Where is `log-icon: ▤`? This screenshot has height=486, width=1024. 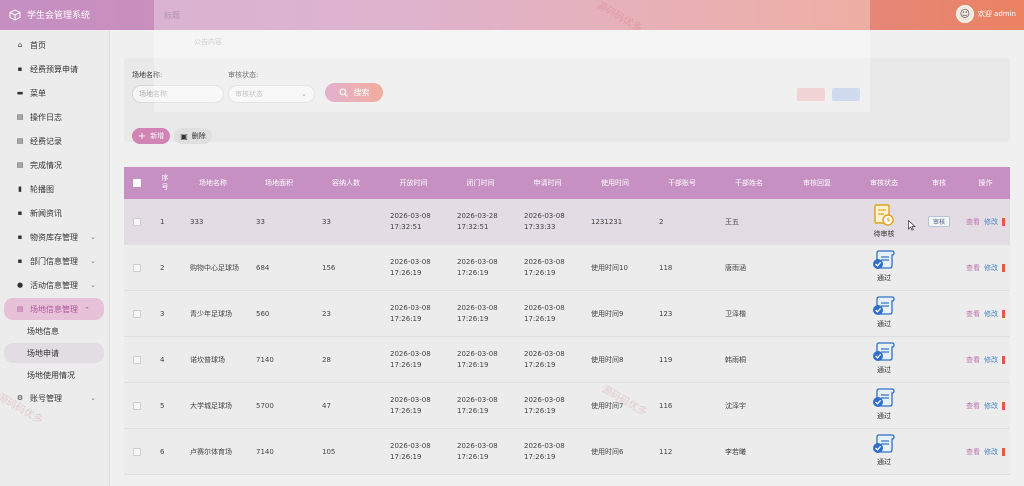 log-icon: ▤ is located at coordinates (20, 117).